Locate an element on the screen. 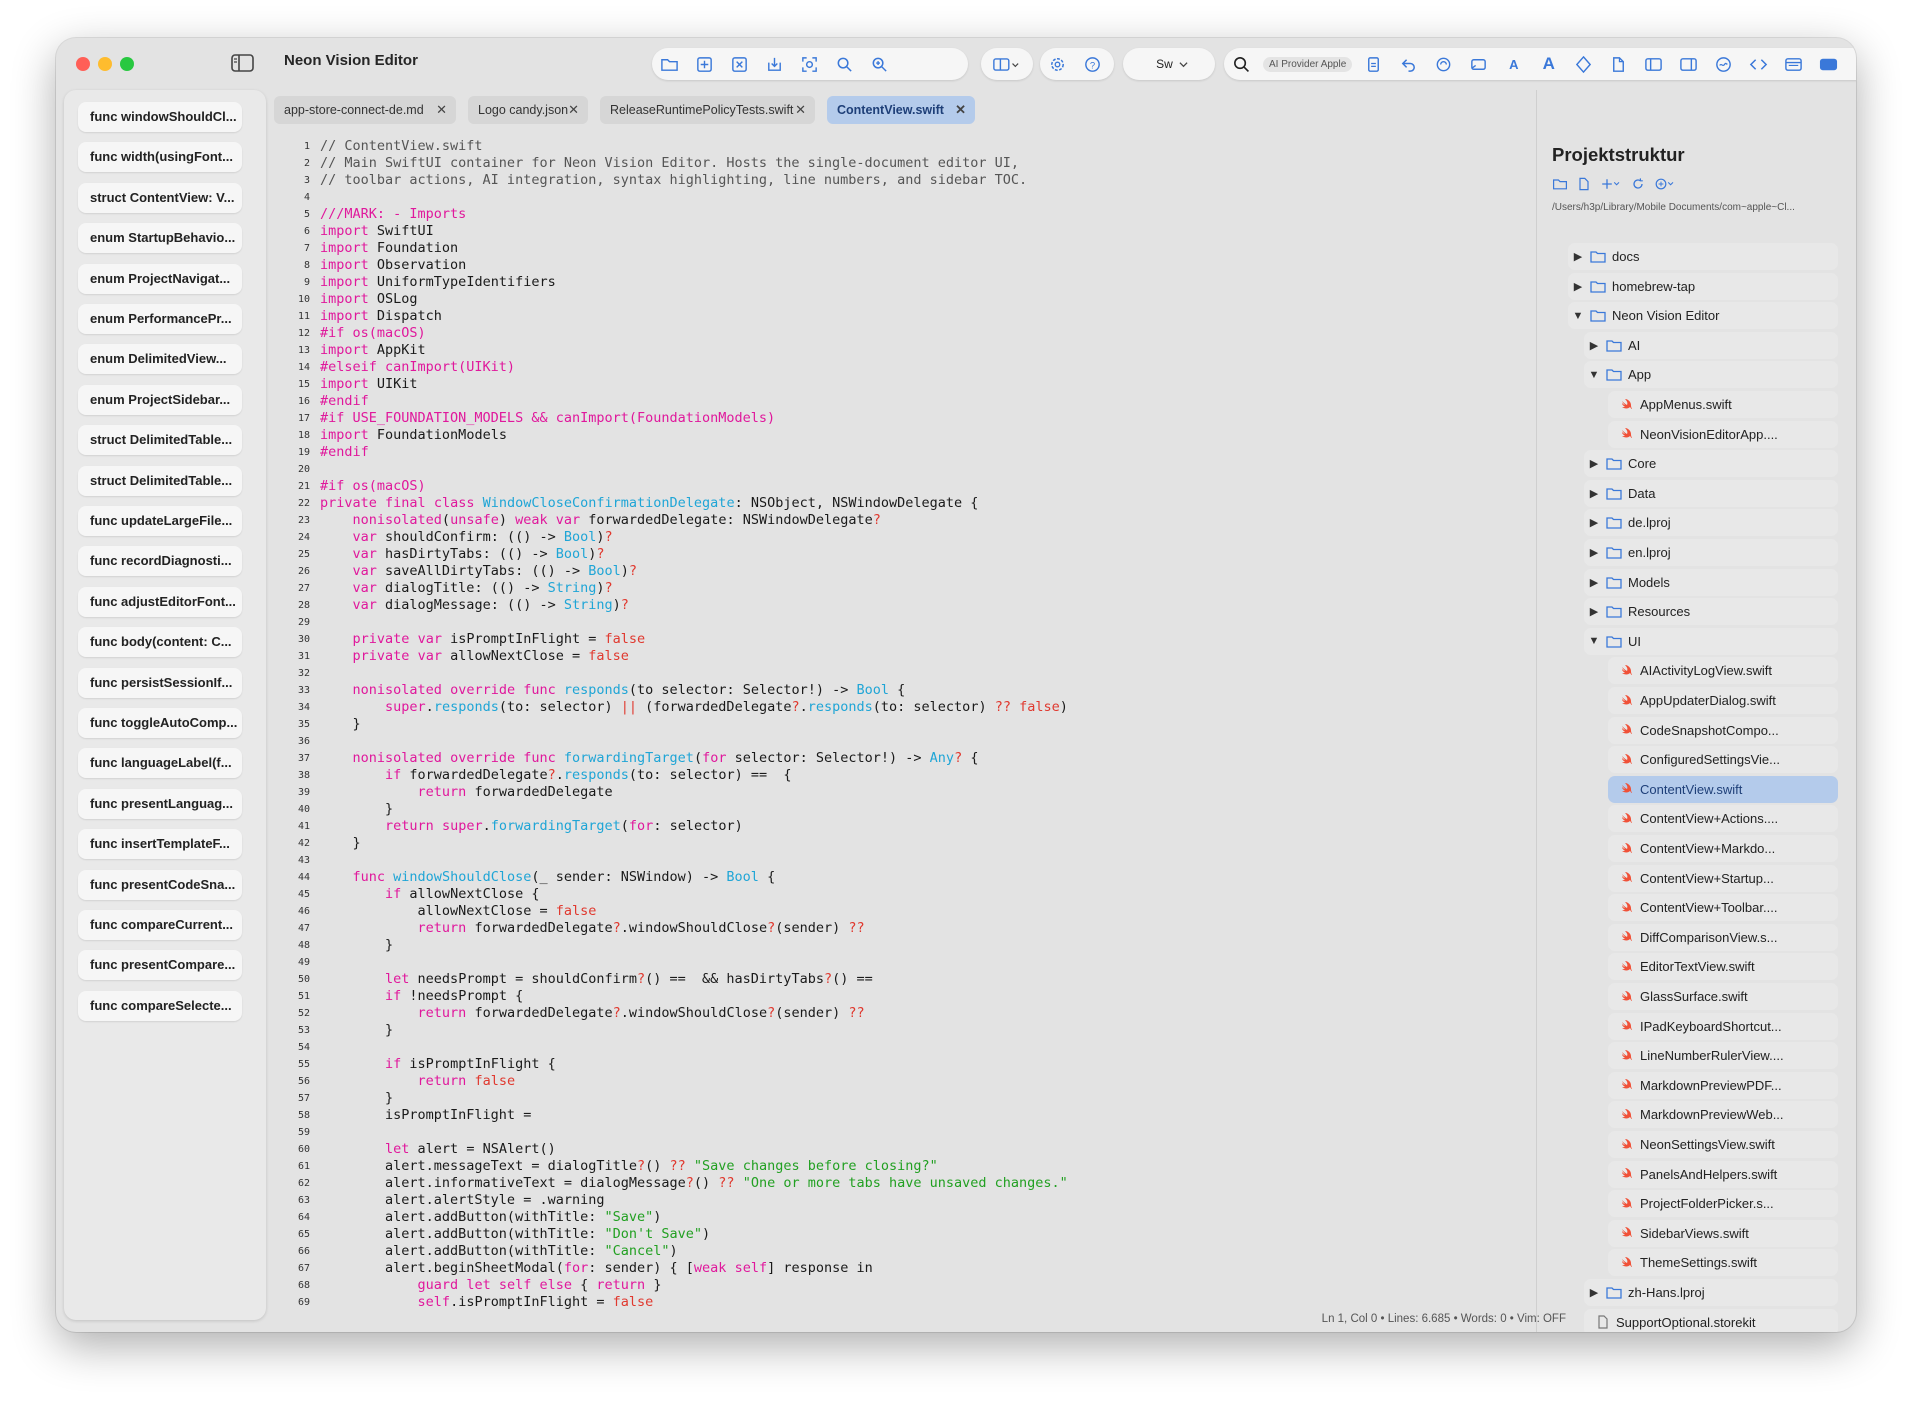 This screenshot has width=1913, height=1408. toggle-right-panel-button is located at coordinates (1688, 64).